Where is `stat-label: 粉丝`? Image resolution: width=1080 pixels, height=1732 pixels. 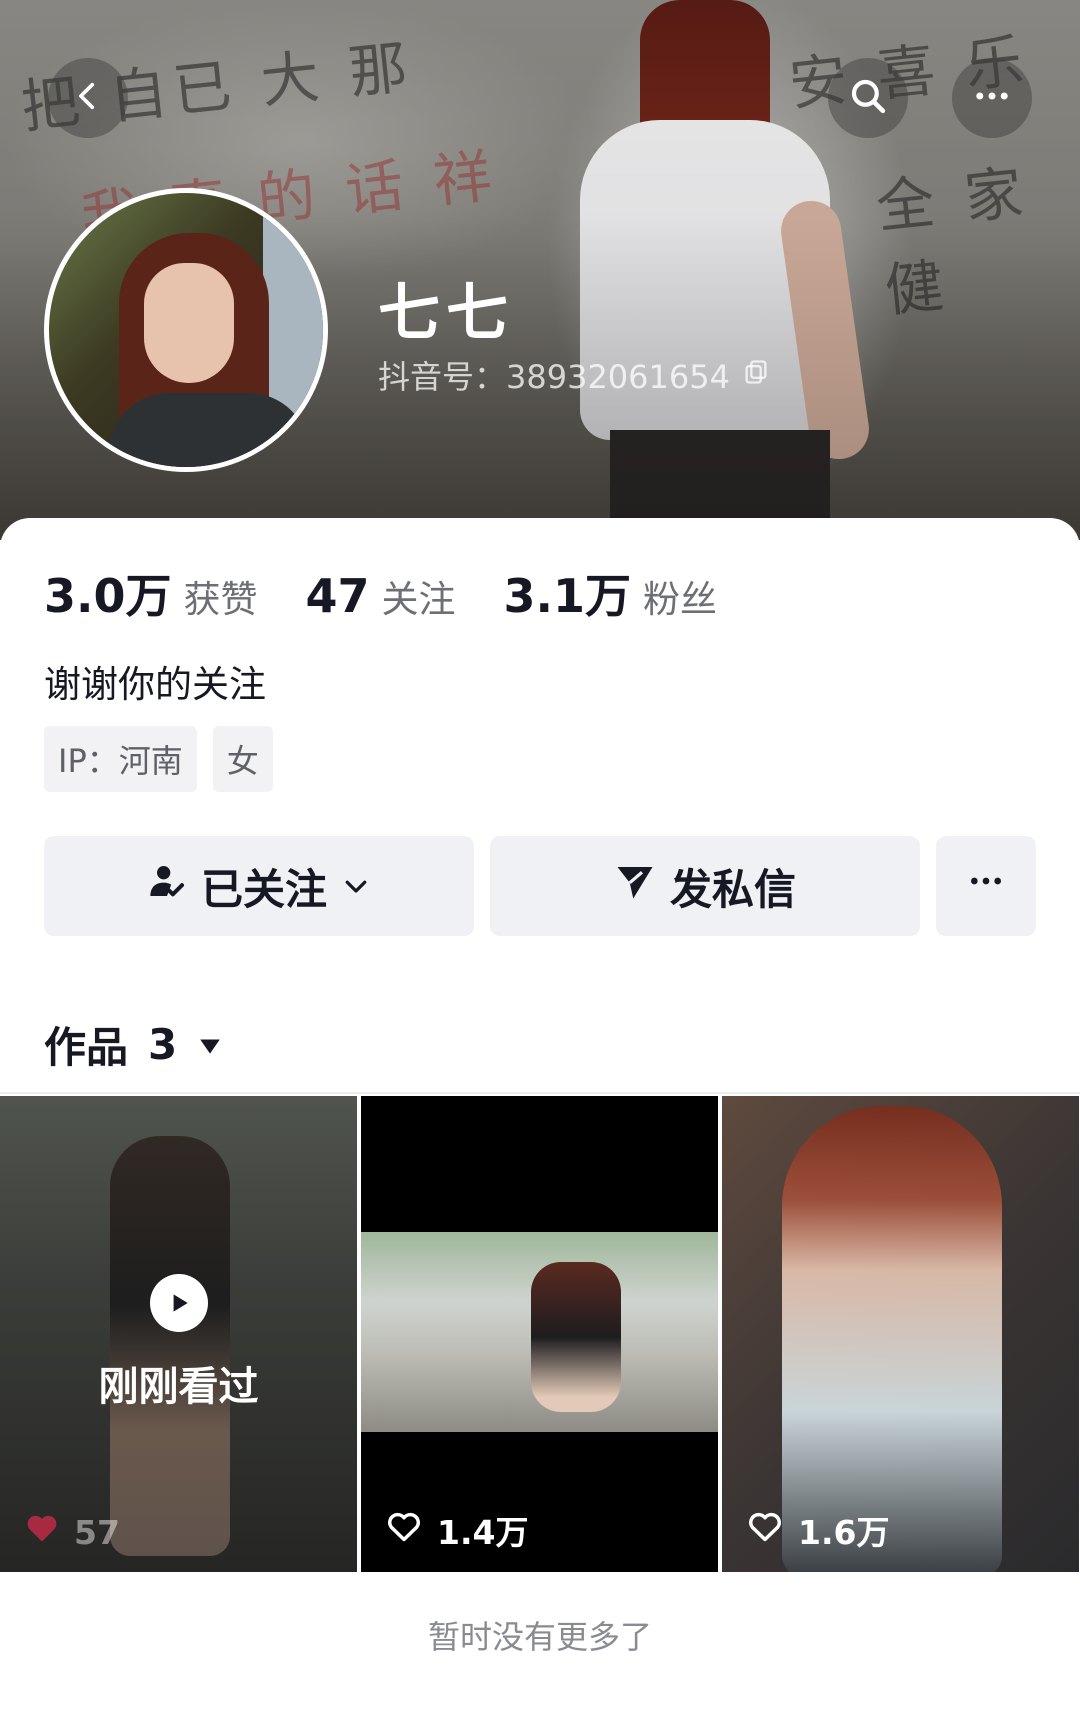
stat-label: 粉丝 is located at coordinates (680, 599).